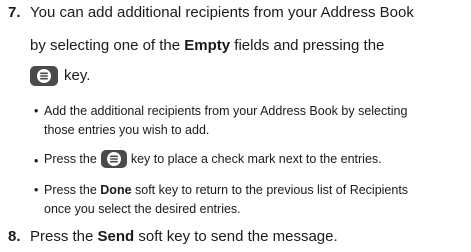 The image size is (471, 252). I want to click on bullet-2-pre: Press the, so click(70, 159).